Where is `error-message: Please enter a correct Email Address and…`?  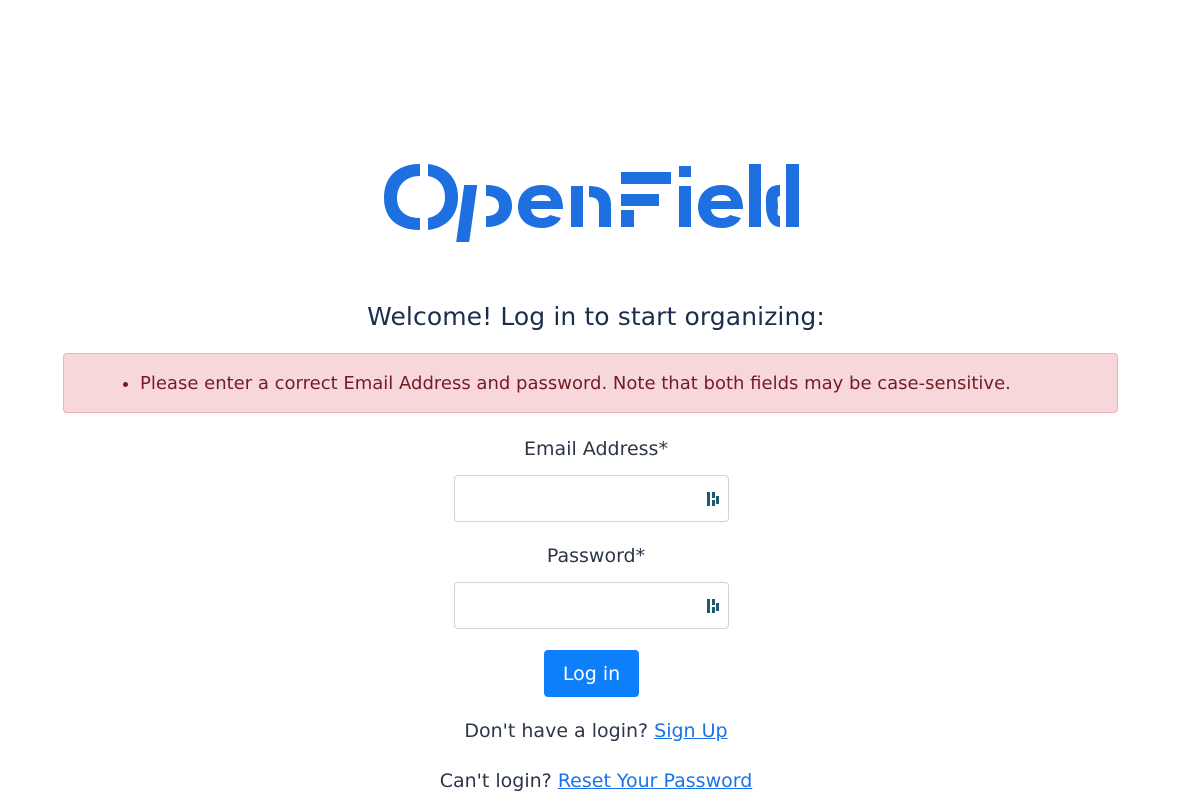
error-message: Please enter a correct Email Address and… is located at coordinates (628, 383).